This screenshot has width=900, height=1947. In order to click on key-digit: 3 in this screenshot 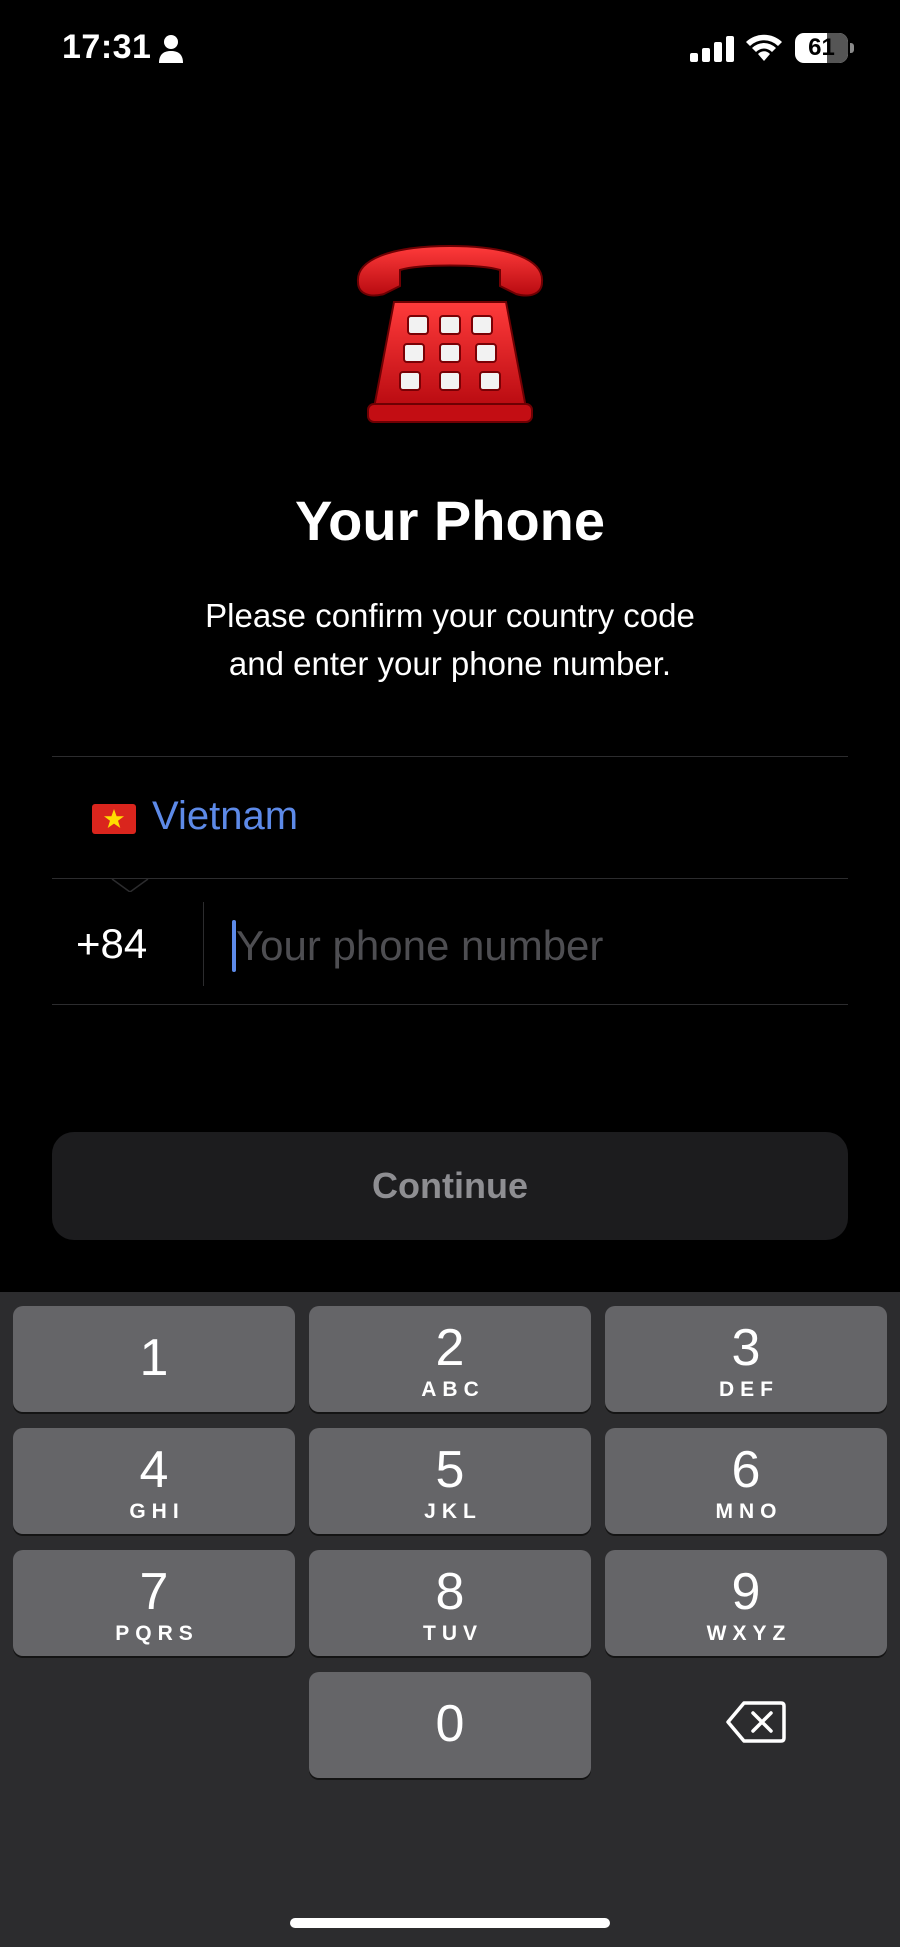, I will do `click(746, 1348)`.